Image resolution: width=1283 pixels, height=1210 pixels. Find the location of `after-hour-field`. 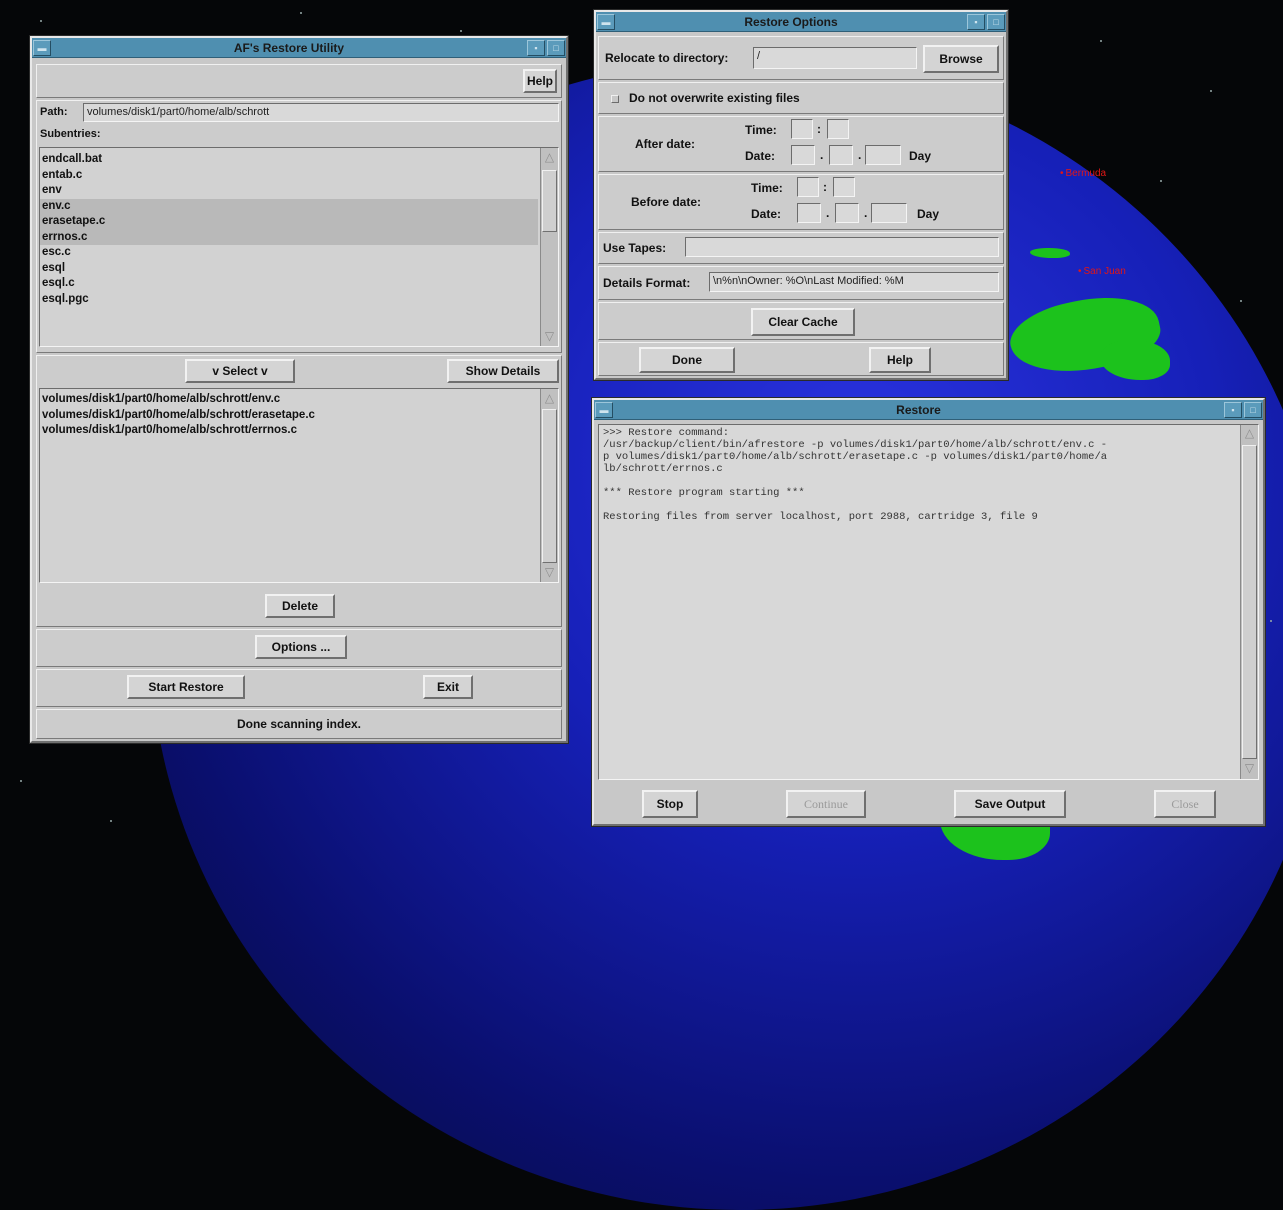

after-hour-field is located at coordinates (802, 129).